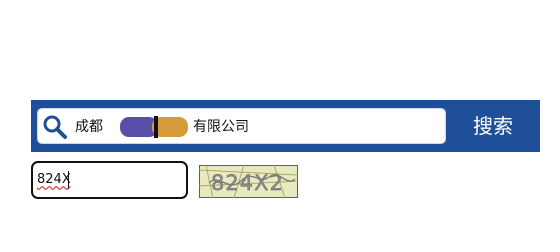 The image size is (560, 252). Describe the element at coordinates (89, 127) in the screenshot. I see `search-query-prefix: 成都` at that location.